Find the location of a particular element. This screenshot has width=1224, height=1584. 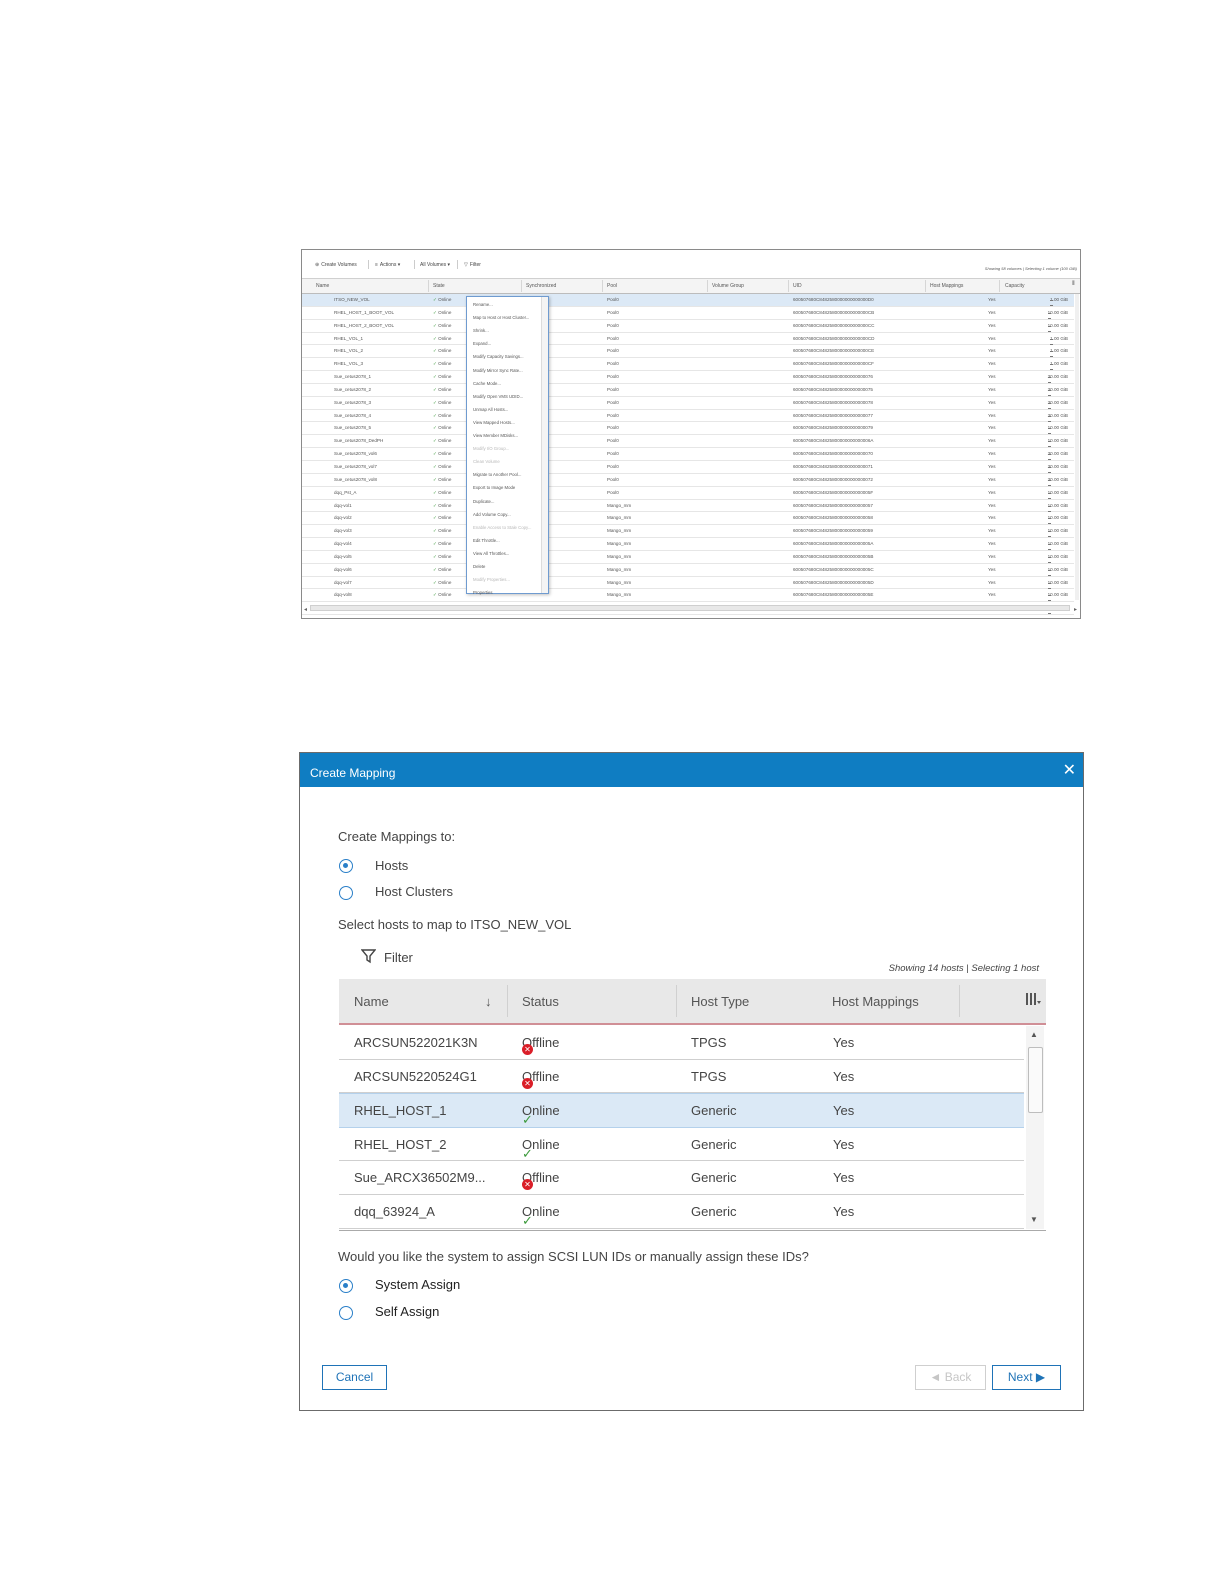

volume-pool: Pool0 is located at coordinates (613, 454).